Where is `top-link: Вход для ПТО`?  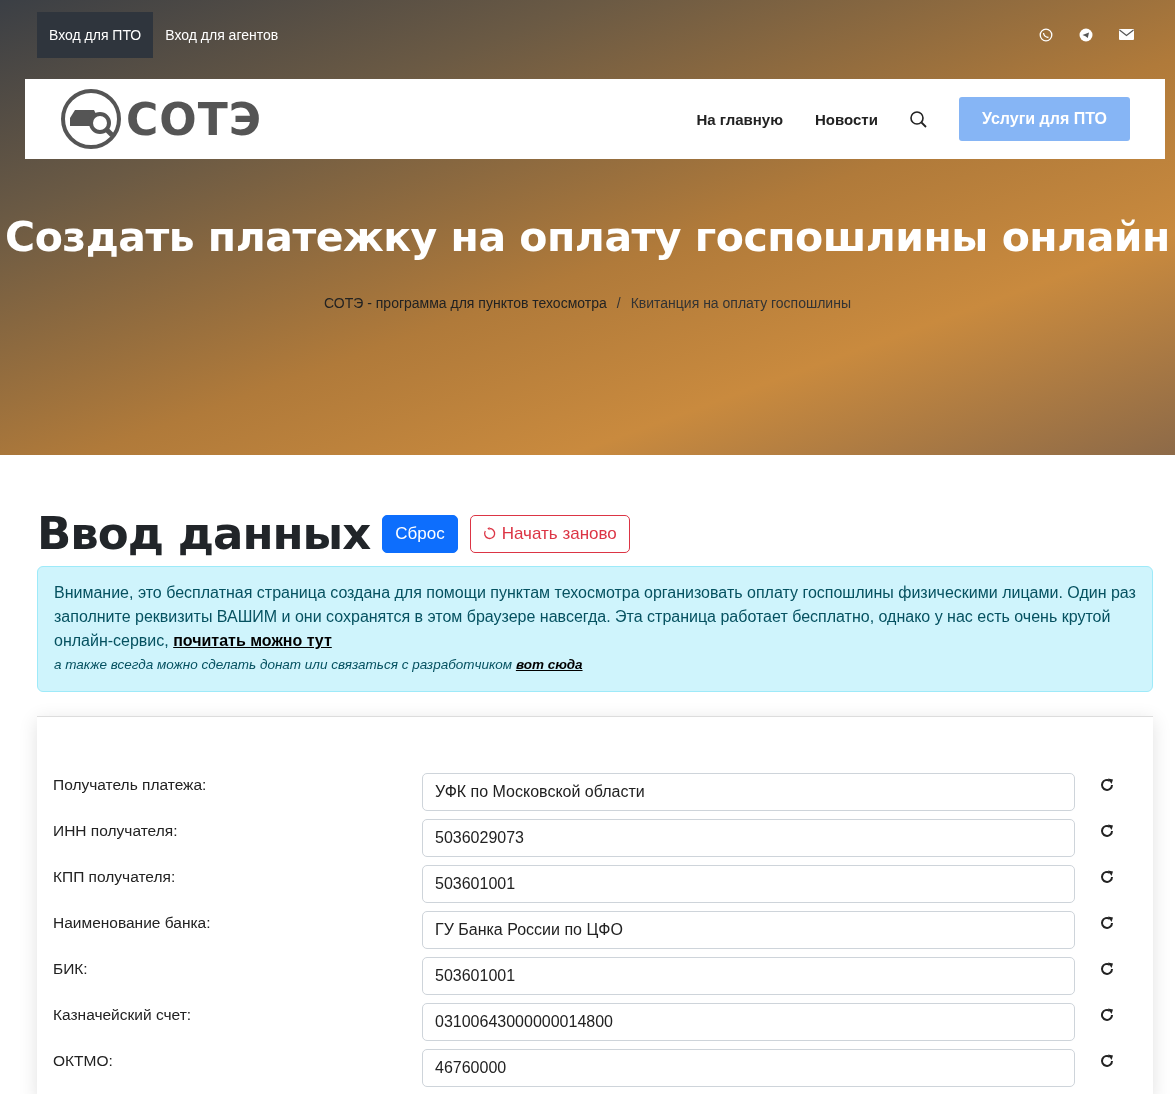
top-link: Вход для ПТО is located at coordinates (95, 34).